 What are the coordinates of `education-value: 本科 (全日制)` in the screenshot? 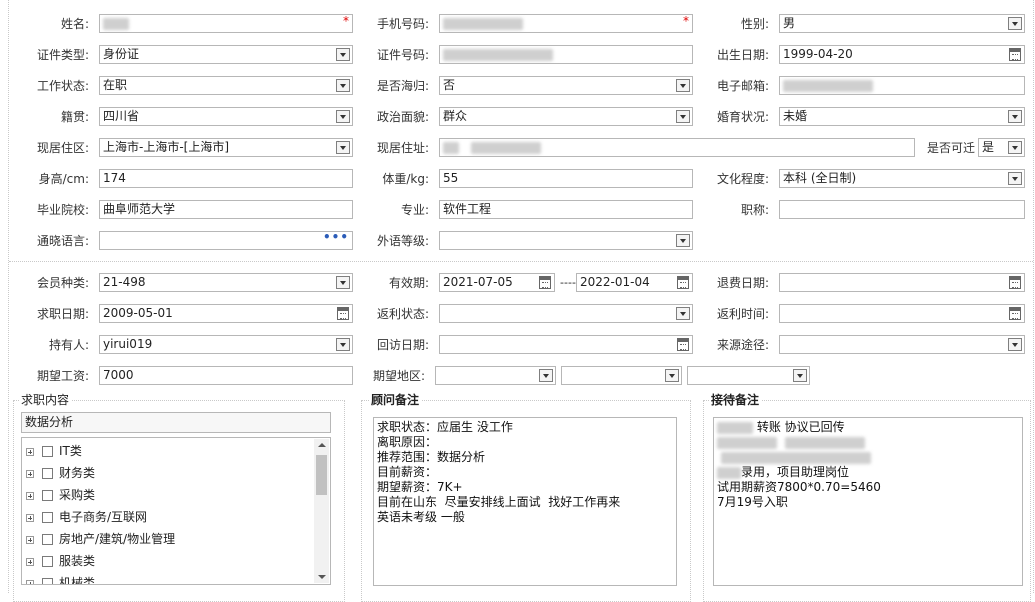 It's located at (820, 178).